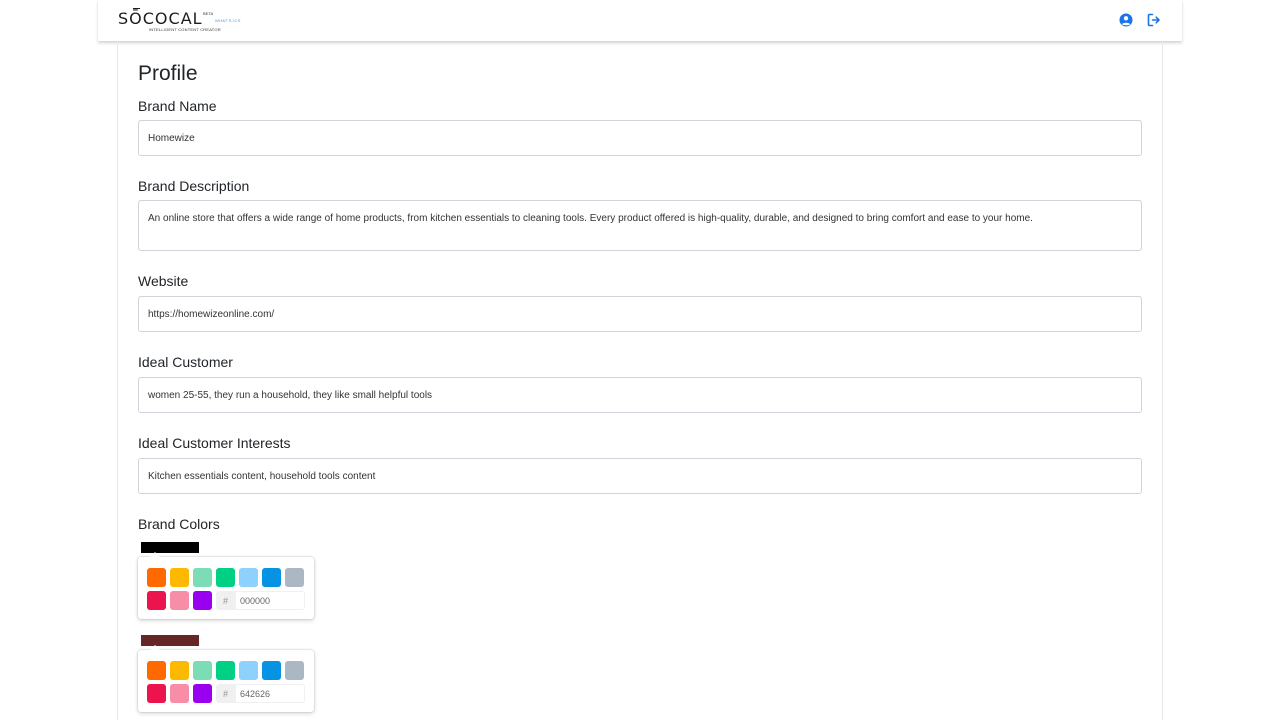 This screenshot has height=720, width=1280. Describe the element at coordinates (228, 20) in the screenshot. I see `logo-tag: WHAT'S ICS` at that location.